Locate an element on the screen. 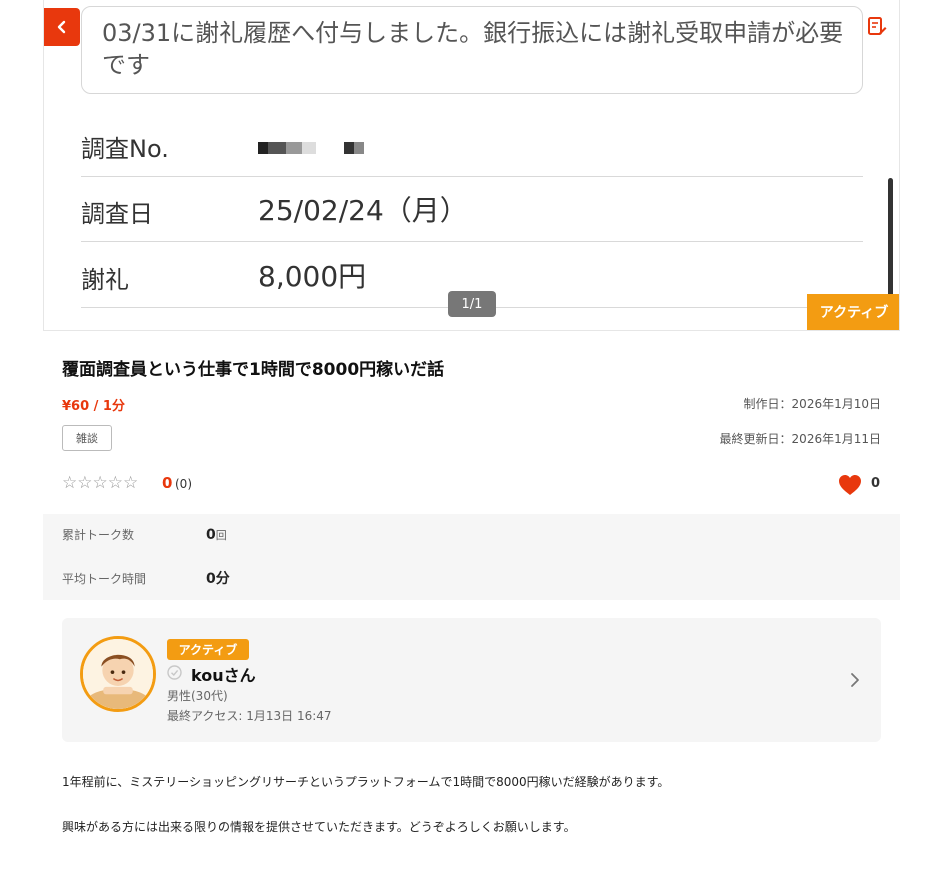 The image size is (944, 879). listing-title: 覆面調査員という仕事で1時間で8000円稼いだ話 is located at coordinates (253, 370).